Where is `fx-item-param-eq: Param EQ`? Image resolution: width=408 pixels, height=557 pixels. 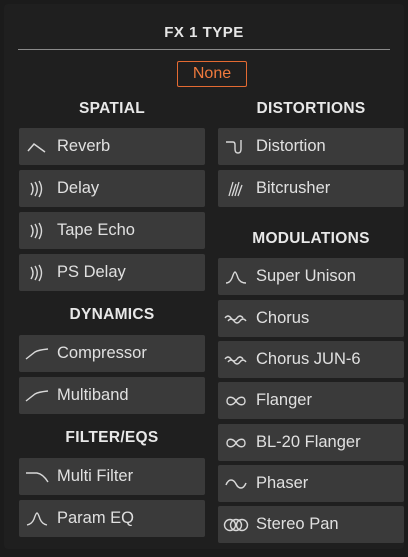 fx-item-param-eq: Param EQ is located at coordinates (112, 518).